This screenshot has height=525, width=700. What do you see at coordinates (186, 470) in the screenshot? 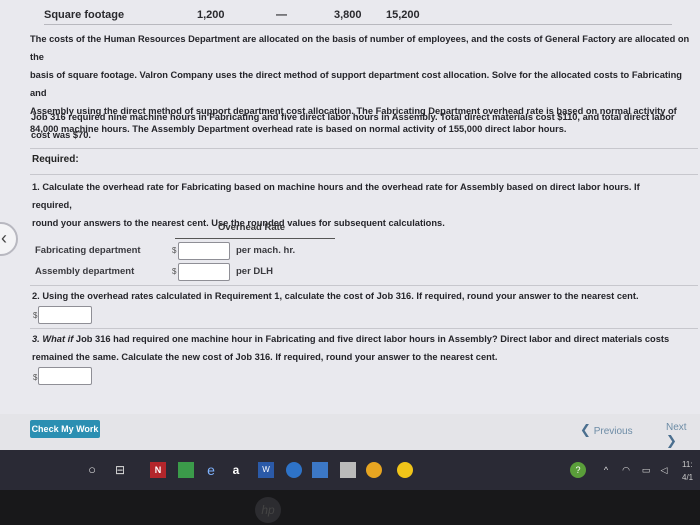
I see `store-icon` at bounding box center [186, 470].